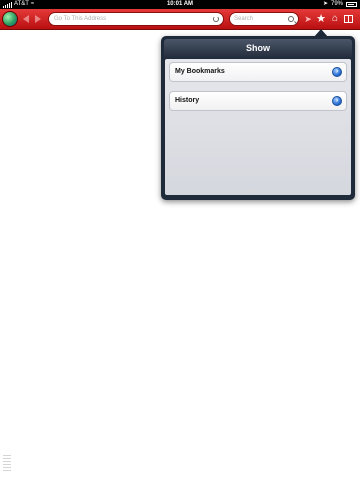 The image size is (360, 480). Describe the element at coordinates (244, 19) in the screenshot. I see `search-placeholder: Search` at that location.